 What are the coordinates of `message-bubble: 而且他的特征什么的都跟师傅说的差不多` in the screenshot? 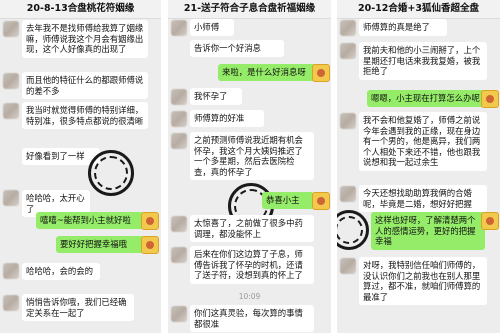 It's located at (85, 85).